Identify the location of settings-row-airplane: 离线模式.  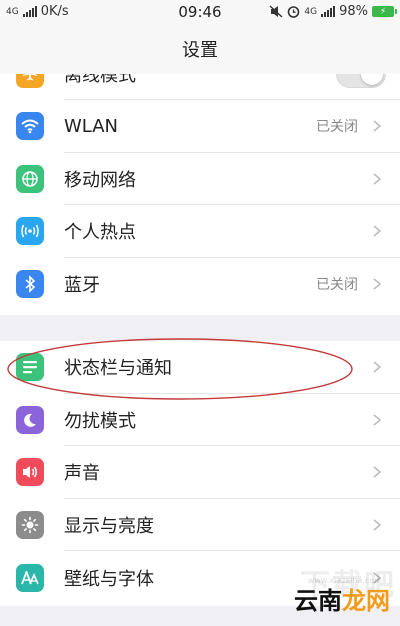
(200, 87).